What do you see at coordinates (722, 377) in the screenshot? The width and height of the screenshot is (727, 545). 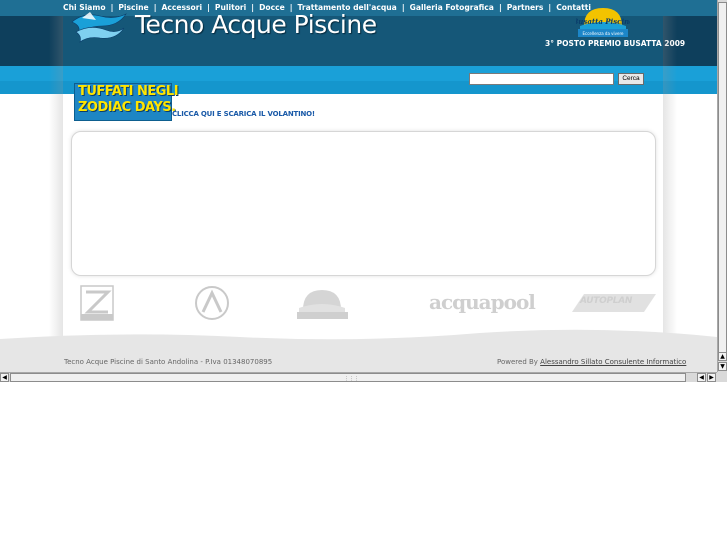 I see `scrollbar-corner` at bounding box center [722, 377].